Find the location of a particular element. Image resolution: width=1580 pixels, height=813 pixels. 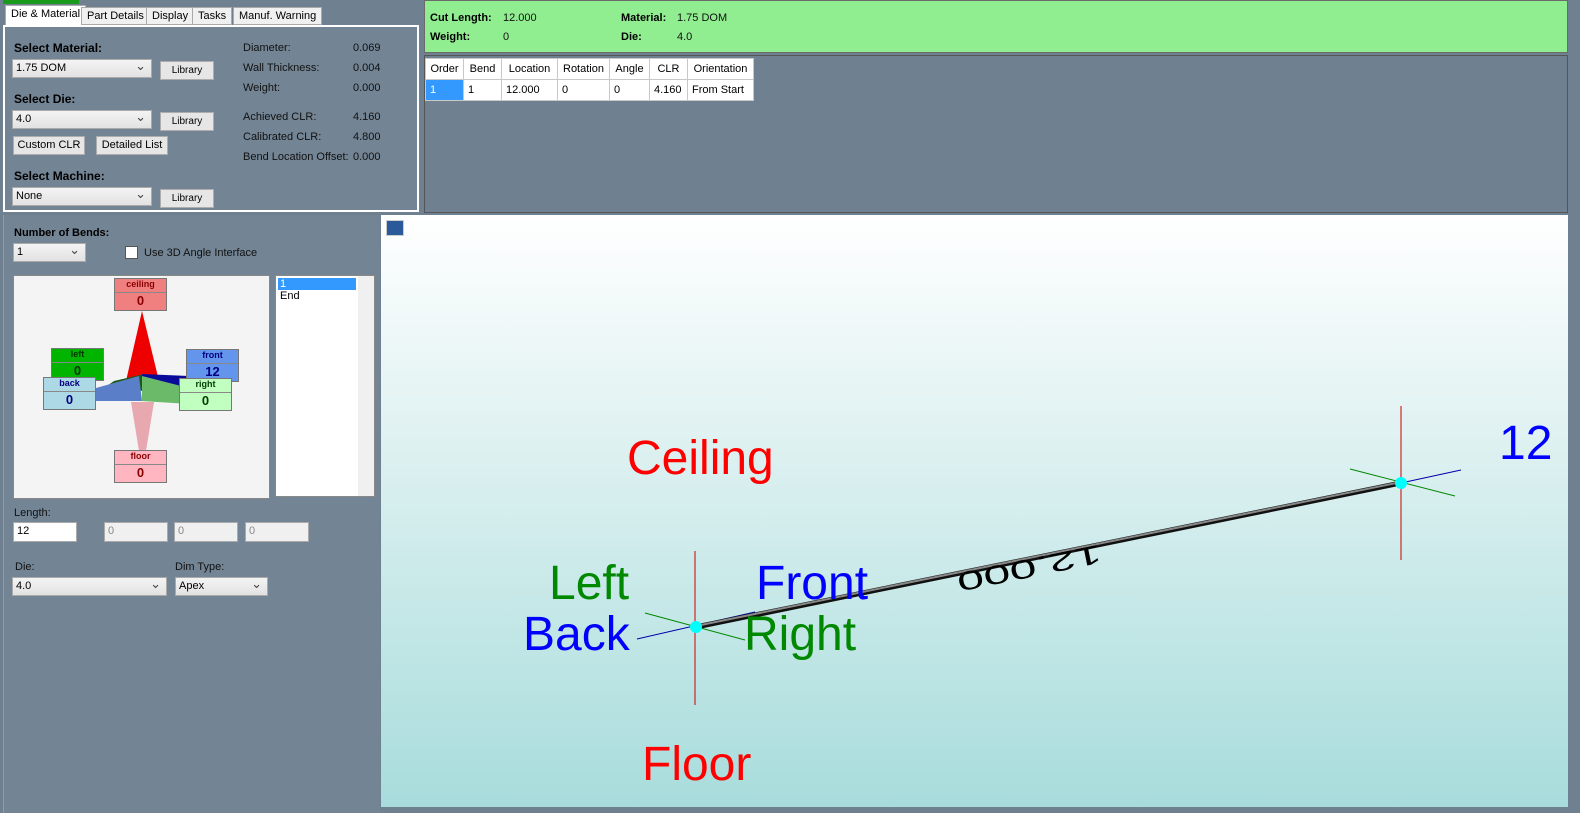

table-cell: 4.160 is located at coordinates (668, 90).